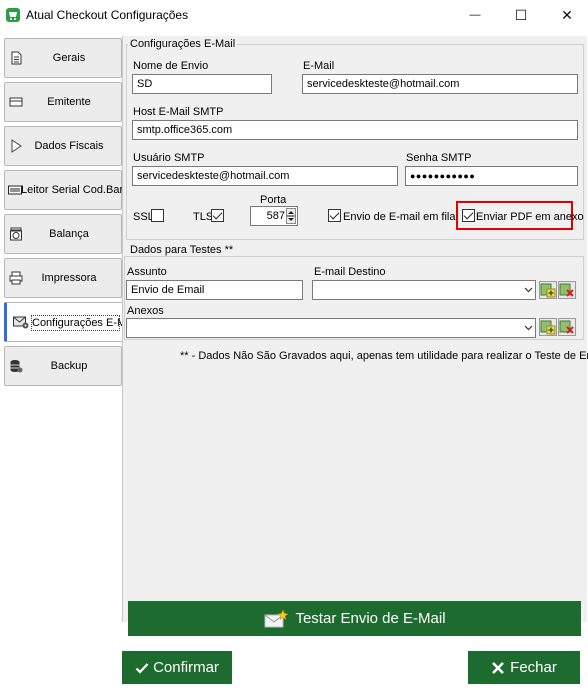 This screenshot has height=694, width=588. What do you see at coordinates (355, 130) in the screenshot?
I see `smtp-host-input: smtp.office365.com` at bounding box center [355, 130].